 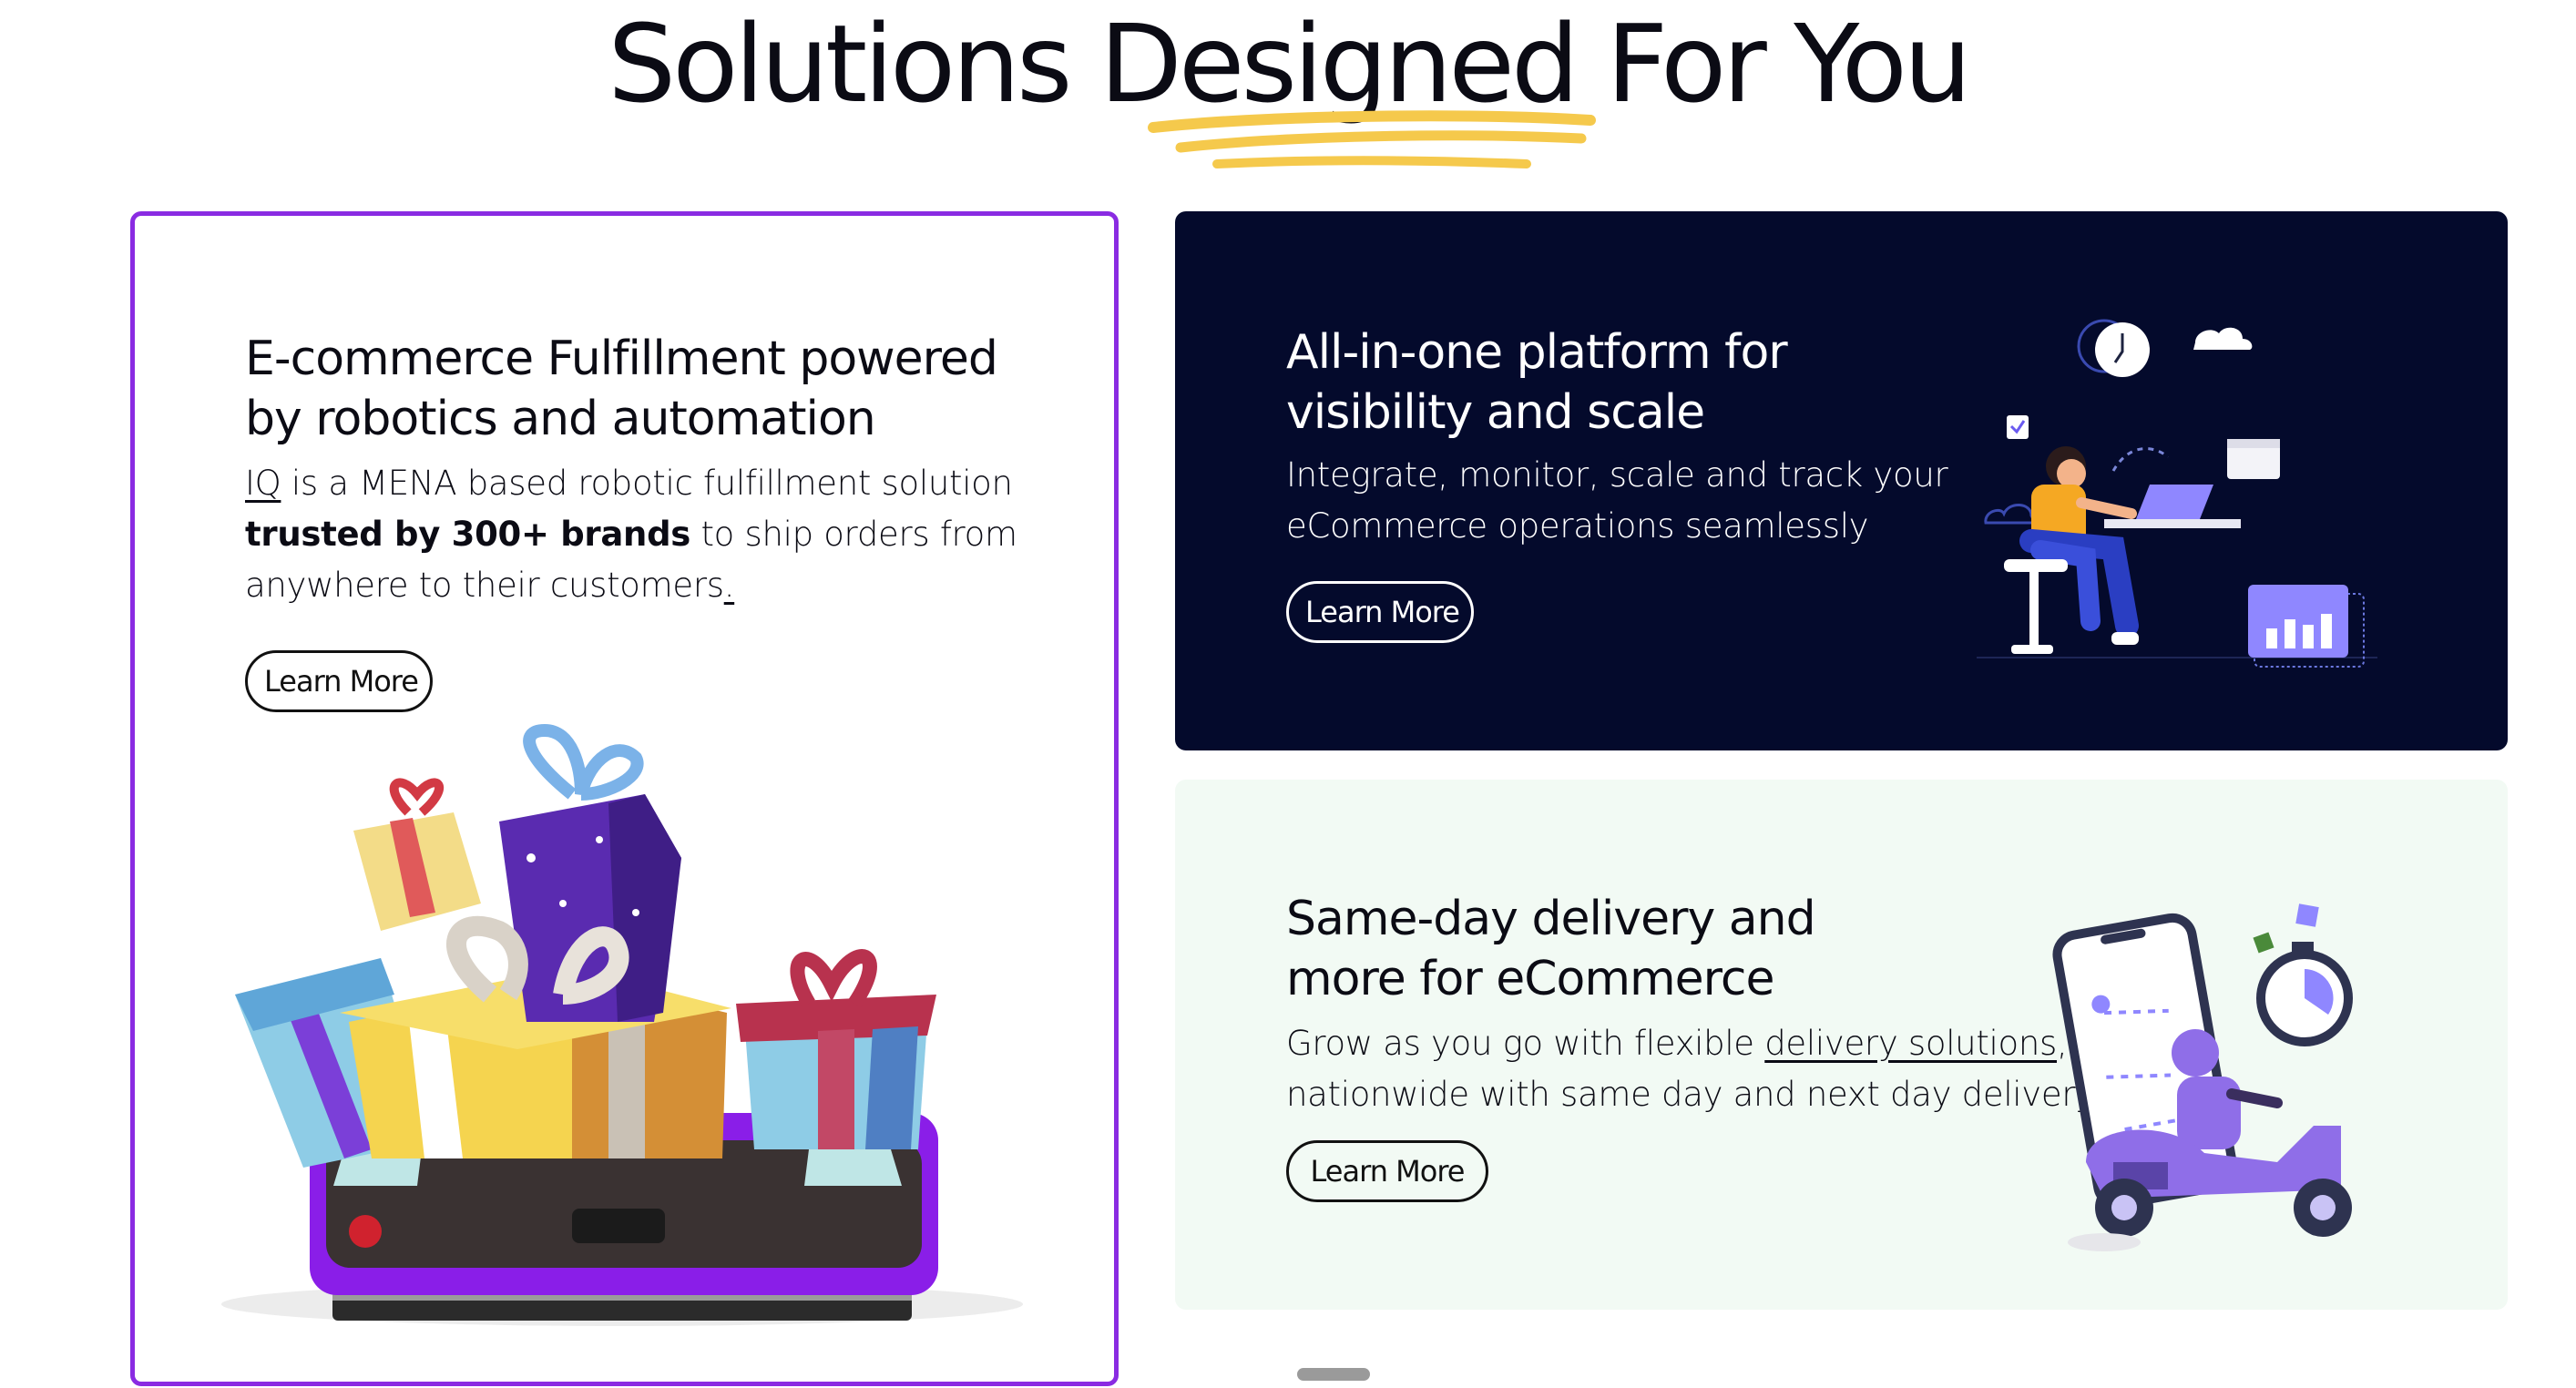 I want to click on period-link: ., so click(x=729, y=585).